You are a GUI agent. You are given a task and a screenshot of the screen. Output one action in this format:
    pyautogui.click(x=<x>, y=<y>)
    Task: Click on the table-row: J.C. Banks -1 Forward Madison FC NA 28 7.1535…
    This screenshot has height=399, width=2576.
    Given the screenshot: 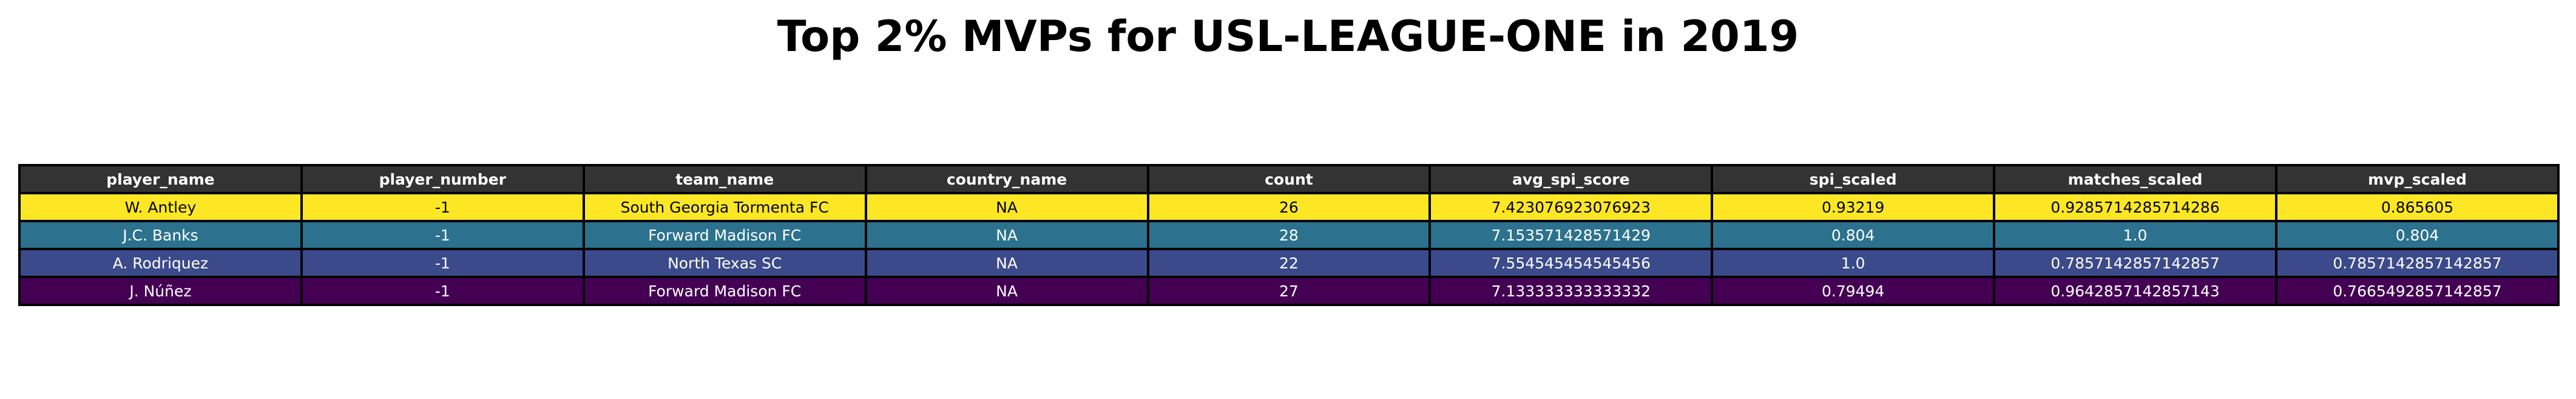 What is the action you would take?
    pyautogui.click(x=1289, y=235)
    